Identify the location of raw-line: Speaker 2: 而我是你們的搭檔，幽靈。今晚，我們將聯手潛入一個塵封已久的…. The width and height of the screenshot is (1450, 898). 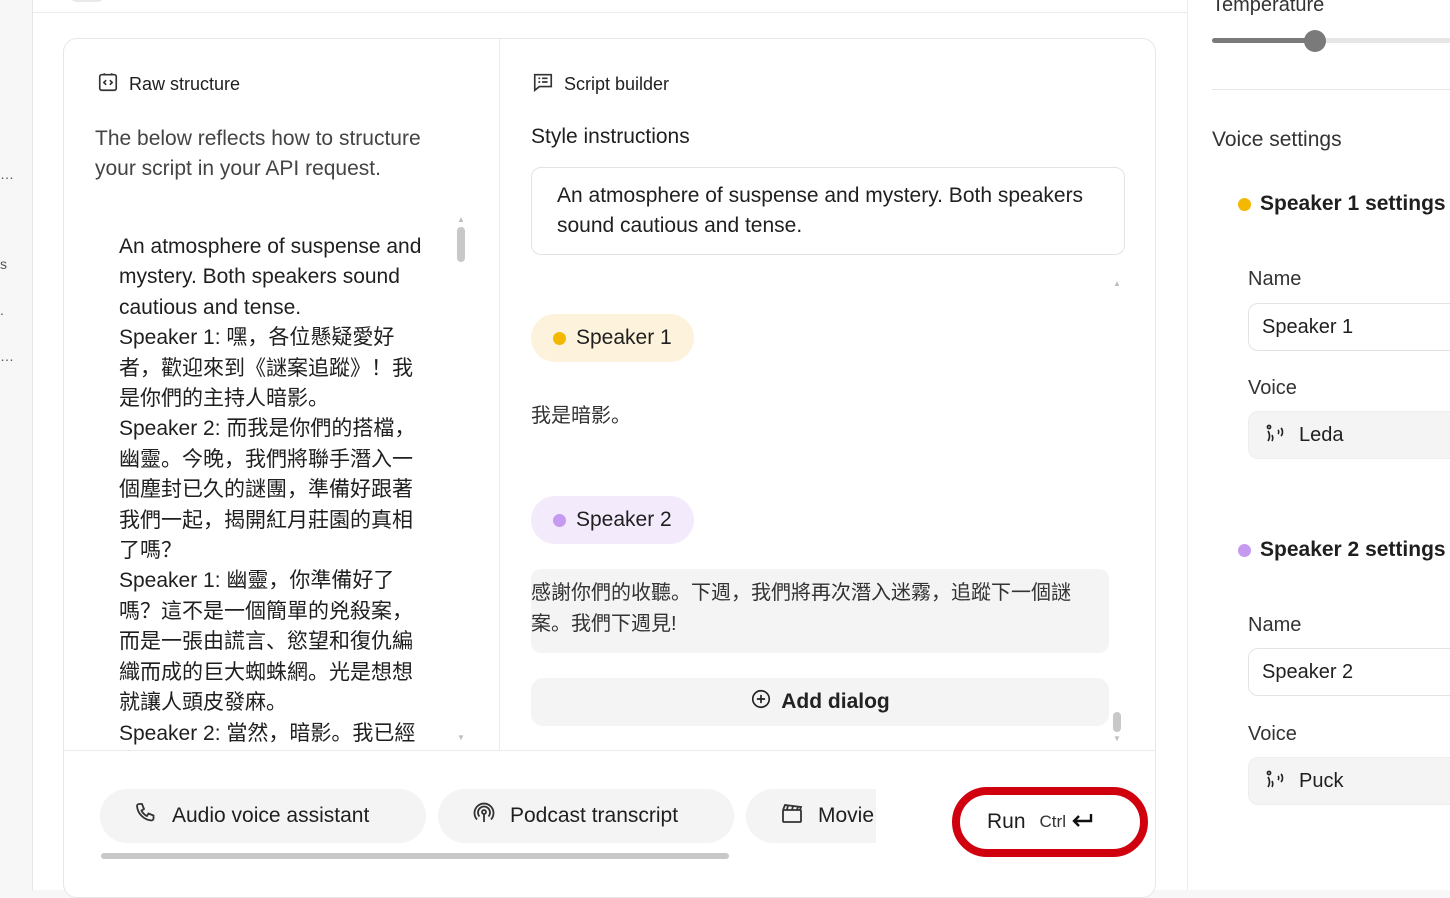
(267, 490).